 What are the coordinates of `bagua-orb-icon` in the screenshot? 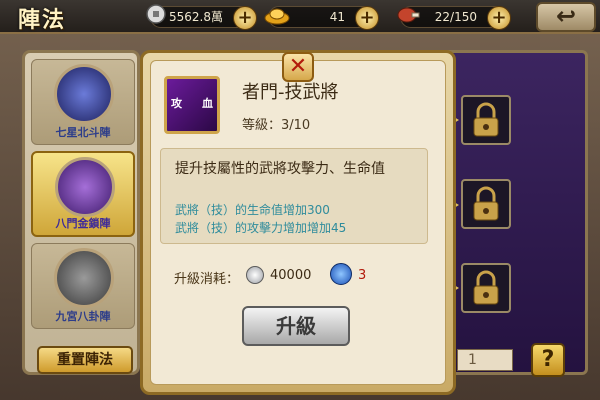 It's located at (84, 278).